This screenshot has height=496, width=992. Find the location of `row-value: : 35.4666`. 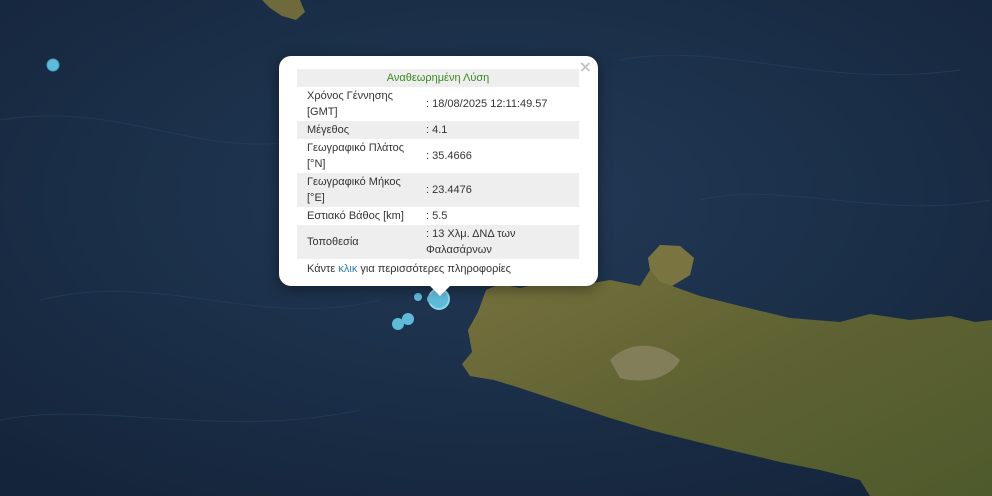

row-value: : 35.4666 is located at coordinates (449, 156).